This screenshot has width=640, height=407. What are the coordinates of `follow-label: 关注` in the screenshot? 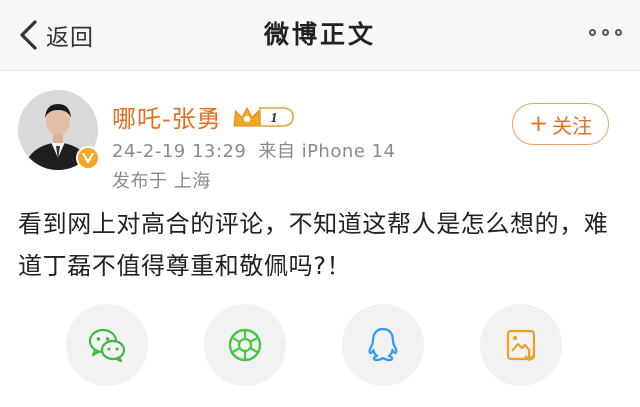 It's located at (572, 125).